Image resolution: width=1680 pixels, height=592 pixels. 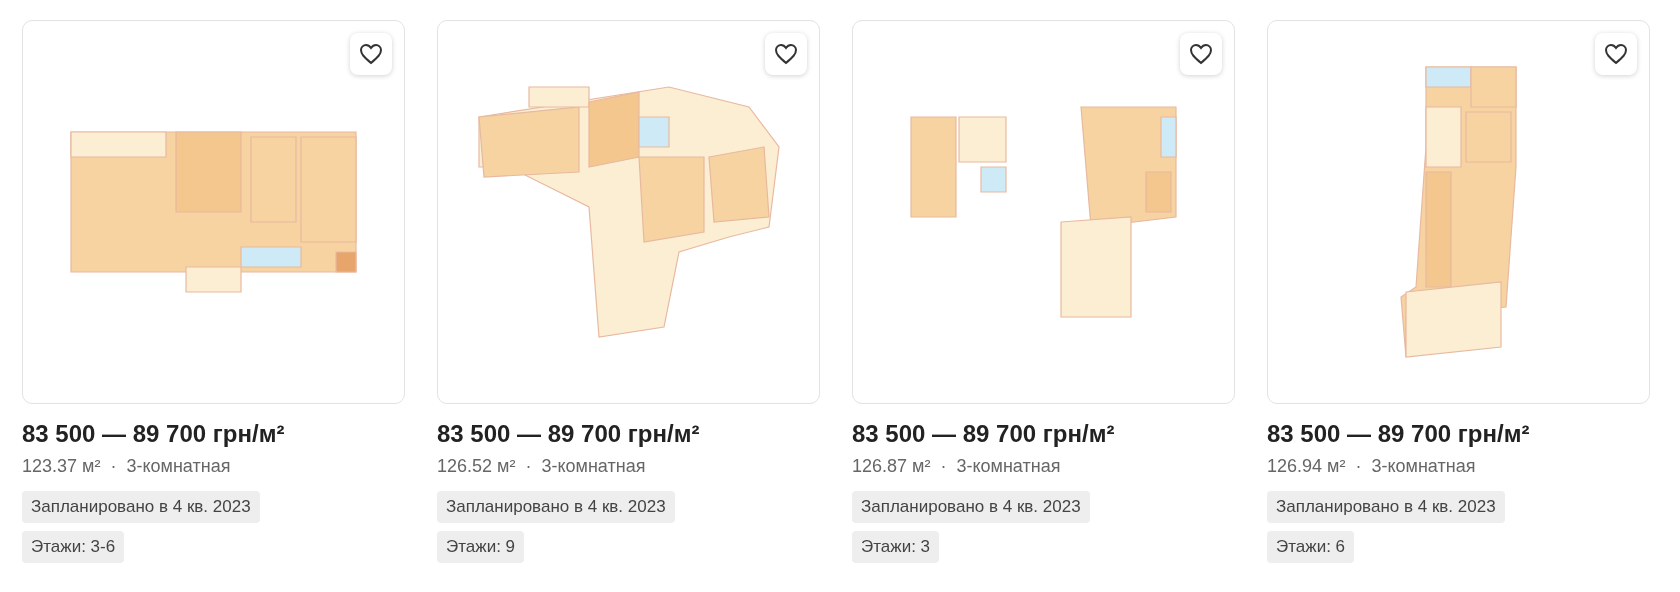 What do you see at coordinates (891, 466) in the screenshot?
I see `area: 126.87 м²` at bounding box center [891, 466].